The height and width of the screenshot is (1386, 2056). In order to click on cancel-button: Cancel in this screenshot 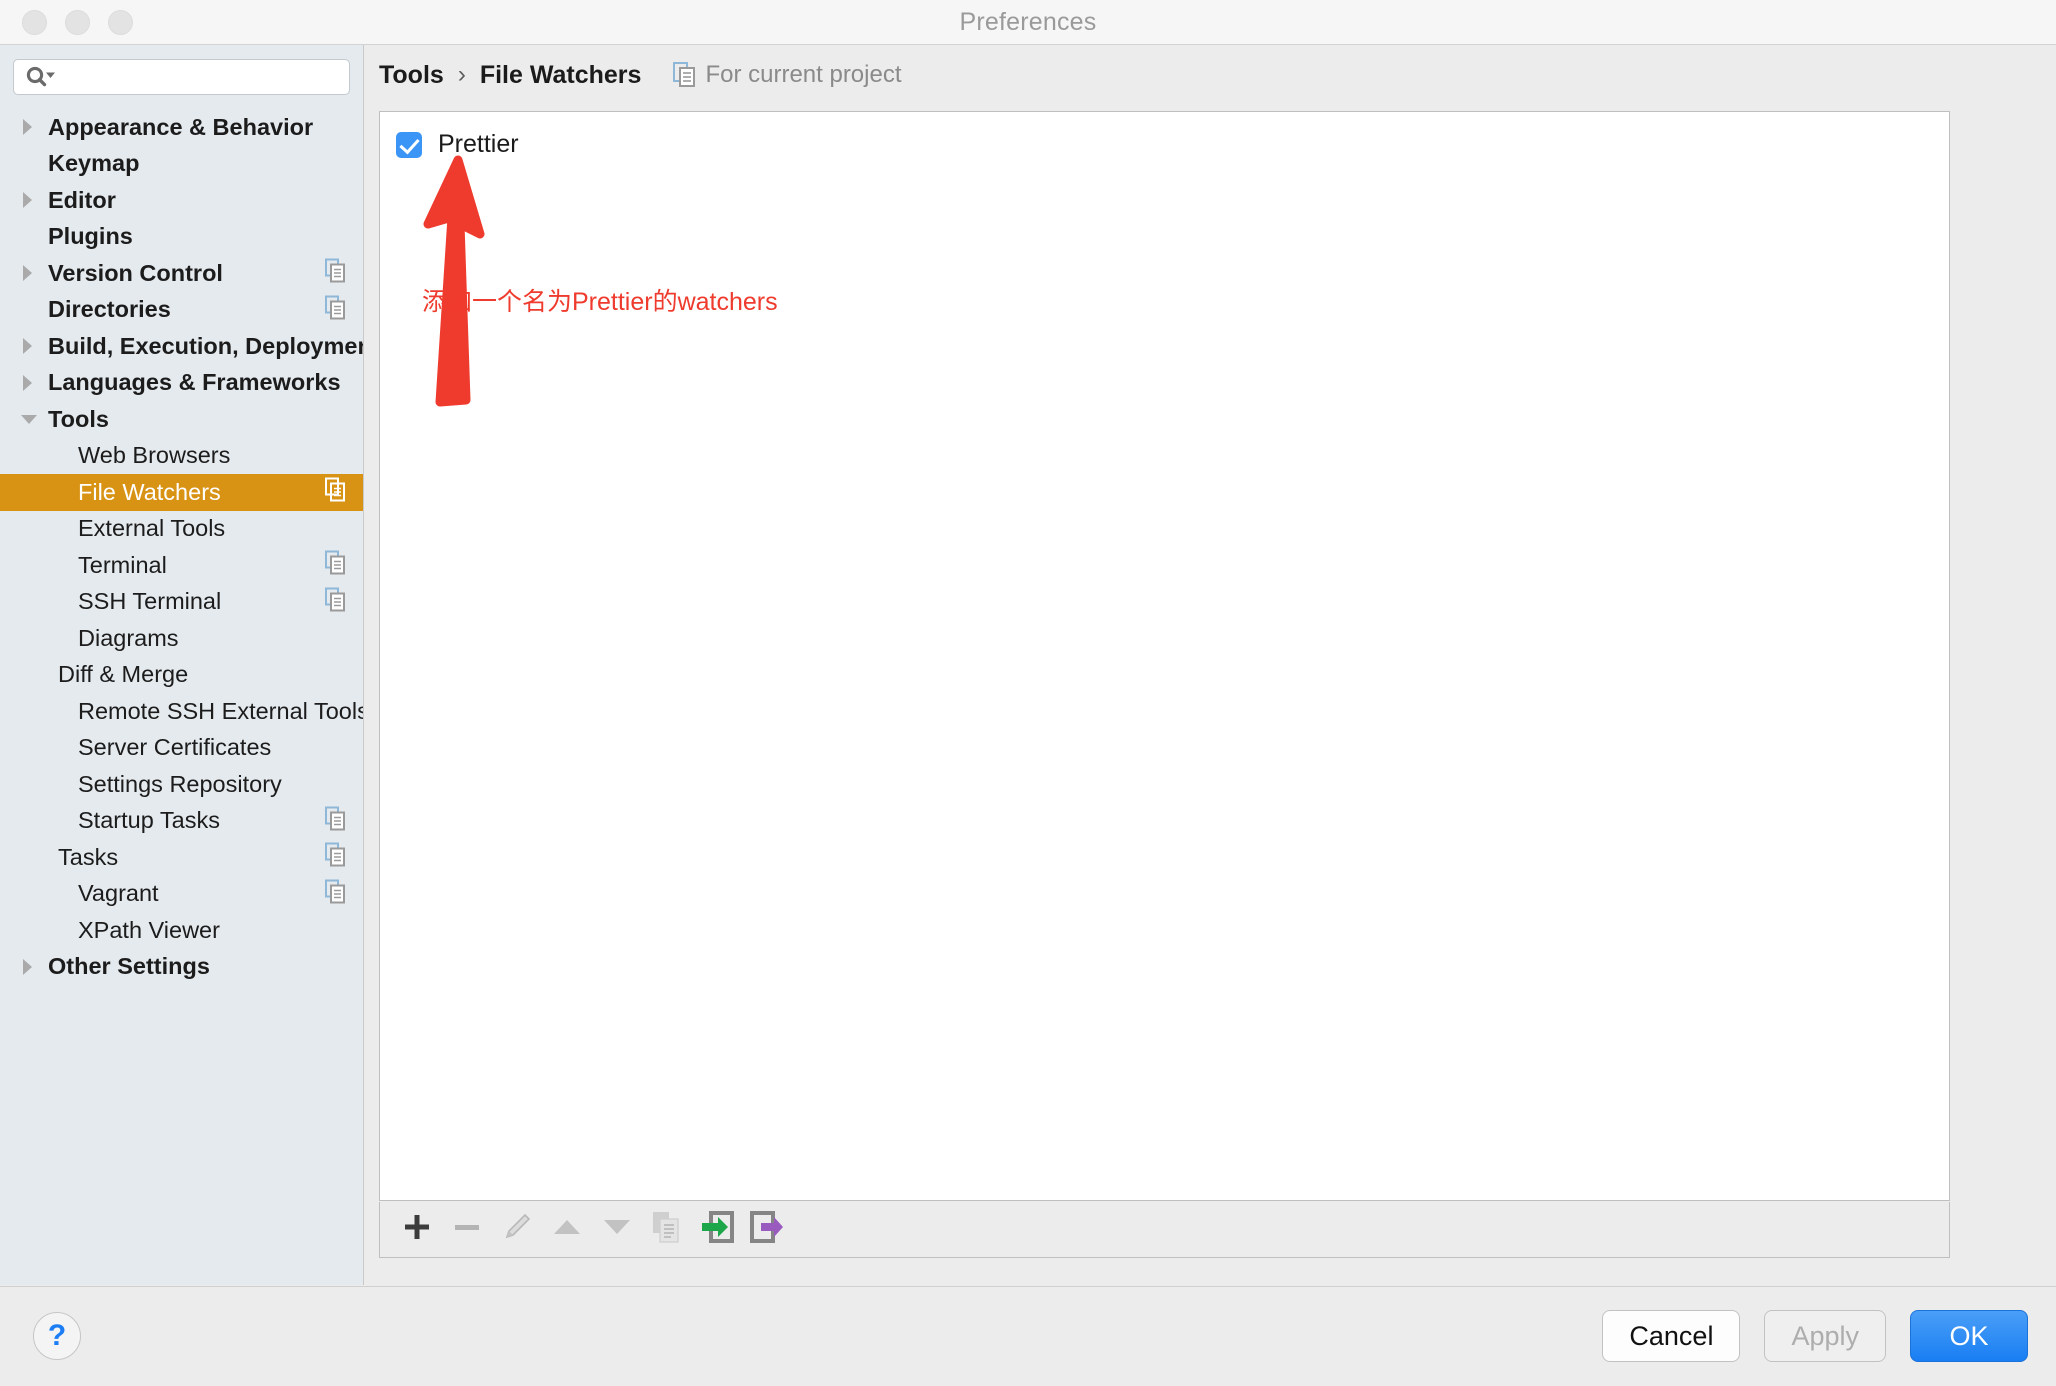, I will do `click(1671, 1336)`.